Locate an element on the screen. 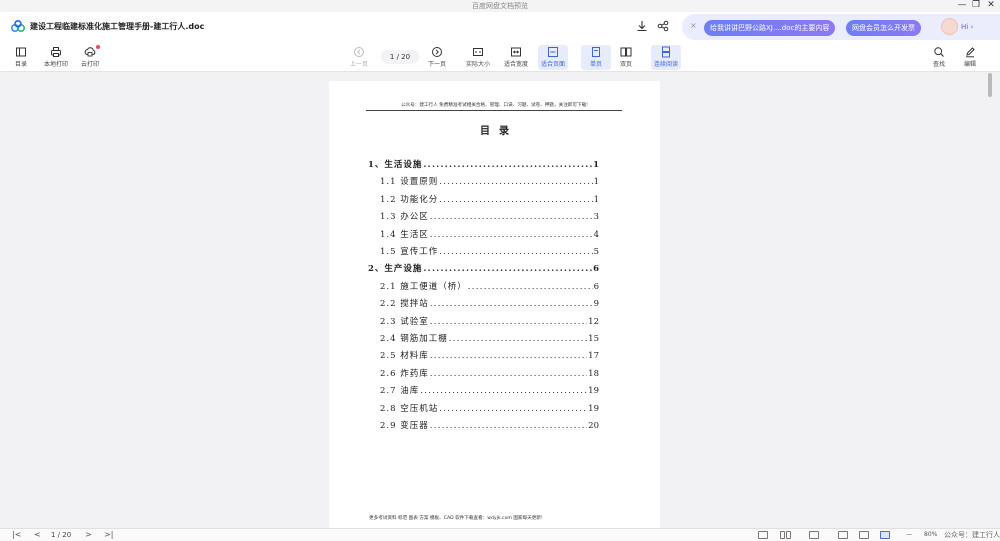 The width and height of the screenshot is (1000, 541). single-page-view-icon is located at coordinates (763, 535).